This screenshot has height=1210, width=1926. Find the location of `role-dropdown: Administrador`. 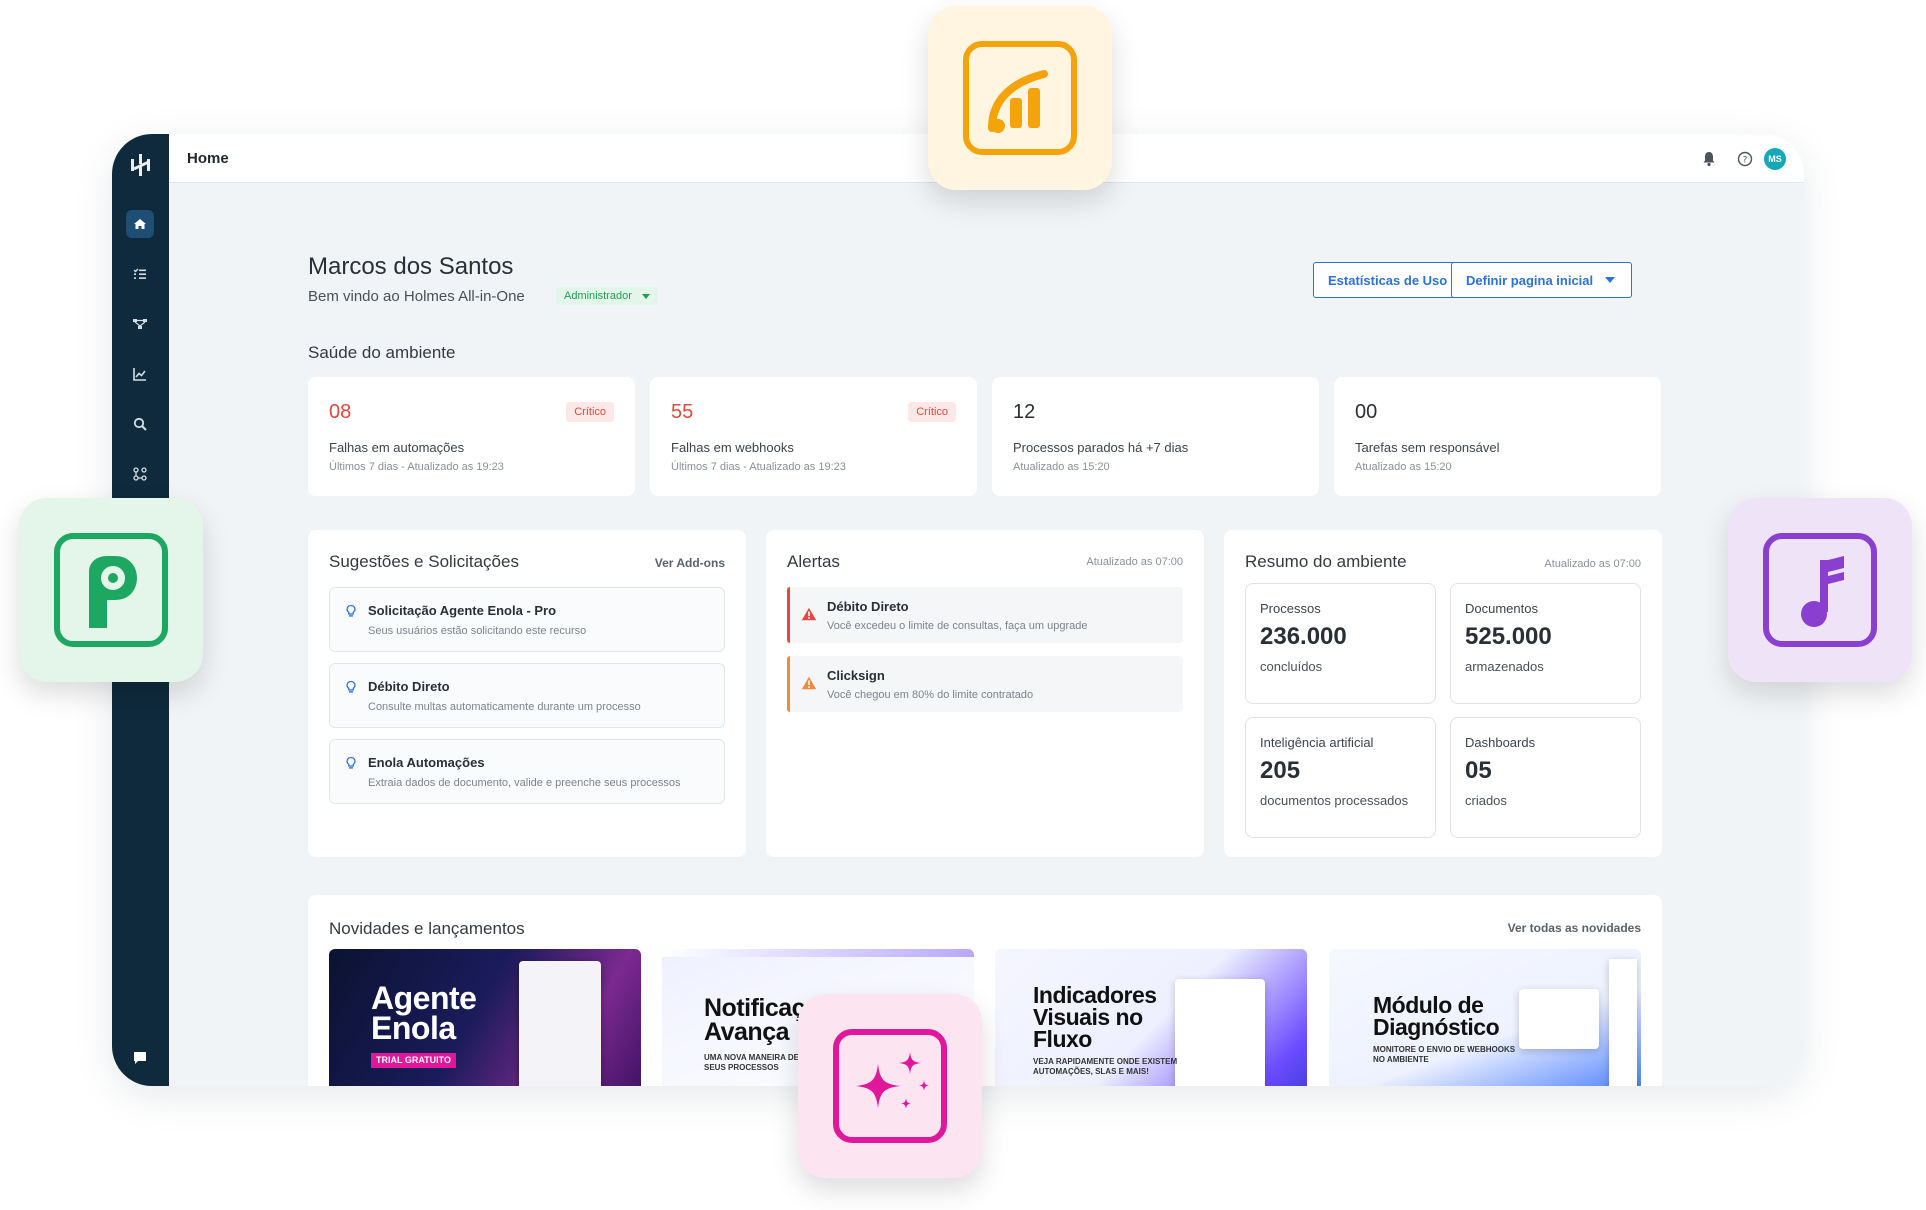

role-dropdown: Administrador is located at coordinates (607, 296).